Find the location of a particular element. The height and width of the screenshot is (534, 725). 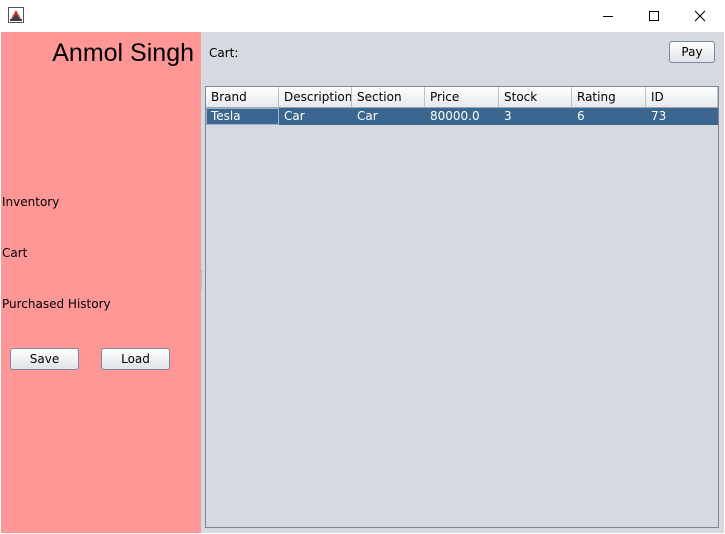

close-icon is located at coordinates (700, 16).